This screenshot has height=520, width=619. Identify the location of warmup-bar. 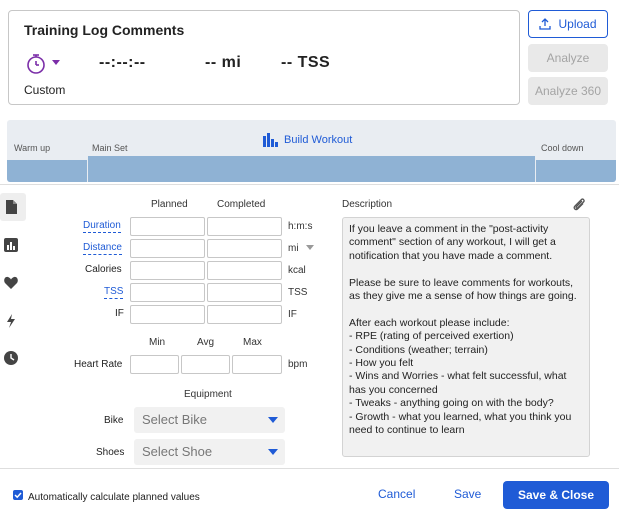
(47, 171).